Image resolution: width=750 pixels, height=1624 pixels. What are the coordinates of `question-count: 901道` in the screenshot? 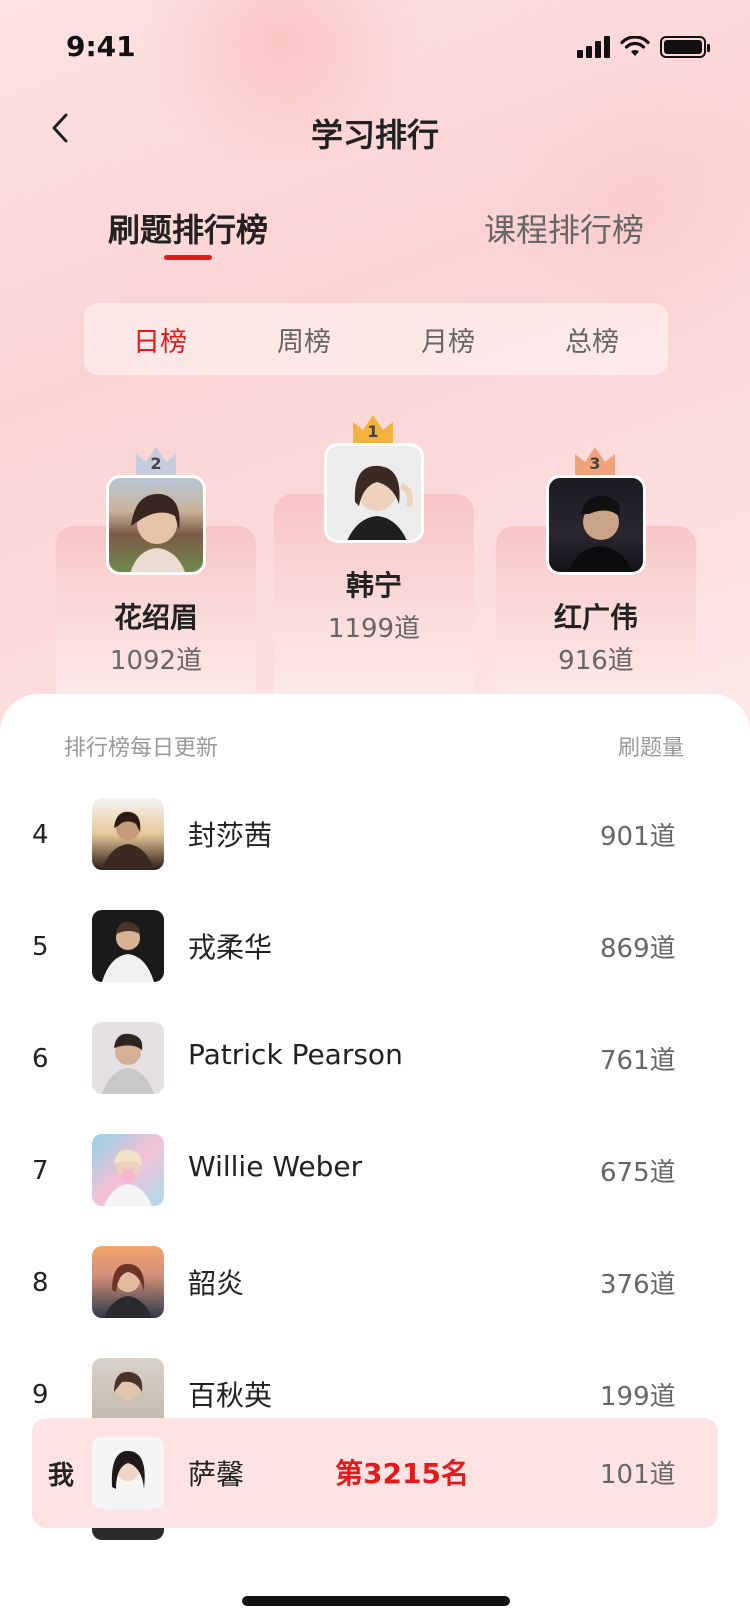 It's located at (638, 837).